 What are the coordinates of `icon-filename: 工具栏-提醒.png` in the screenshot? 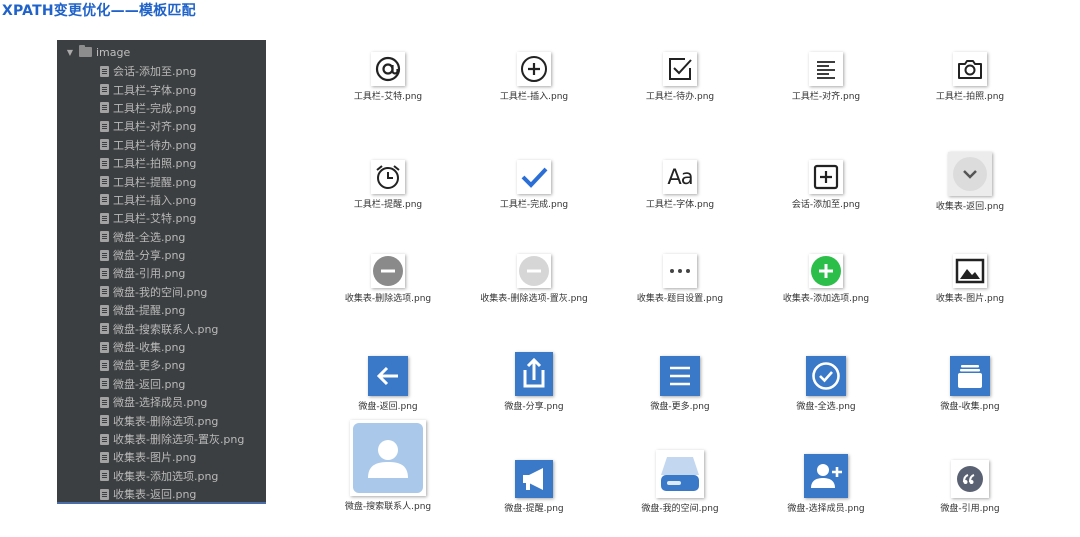 It's located at (388, 205).